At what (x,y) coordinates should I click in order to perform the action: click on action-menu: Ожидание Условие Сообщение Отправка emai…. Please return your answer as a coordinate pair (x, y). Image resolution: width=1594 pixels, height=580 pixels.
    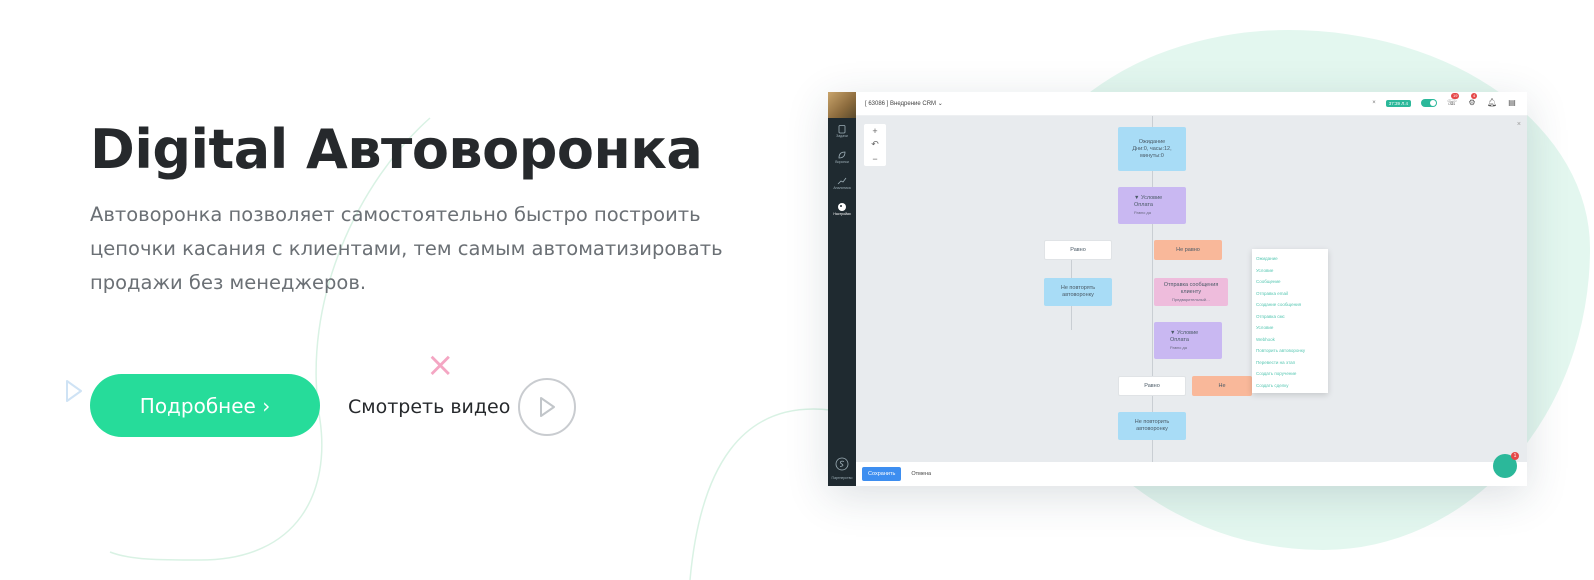
    Looking at the image, I should click on (1290, 321).